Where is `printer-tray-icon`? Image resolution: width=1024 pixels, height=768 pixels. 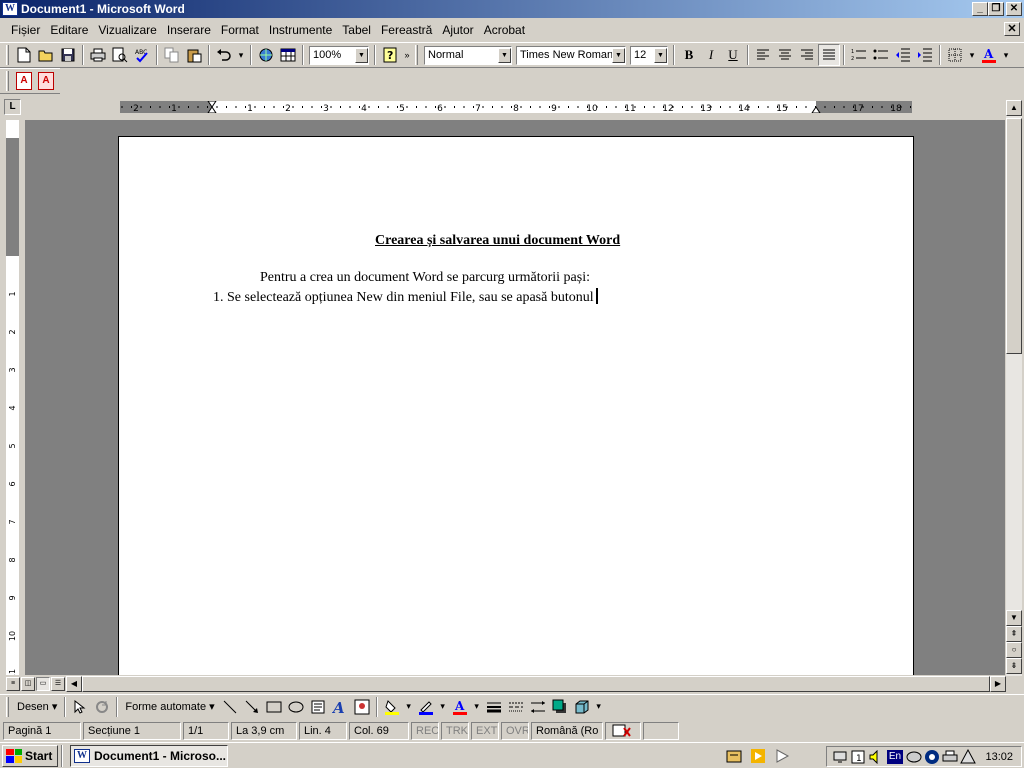 printer-tray-icon is located at coordinates (950, 757).